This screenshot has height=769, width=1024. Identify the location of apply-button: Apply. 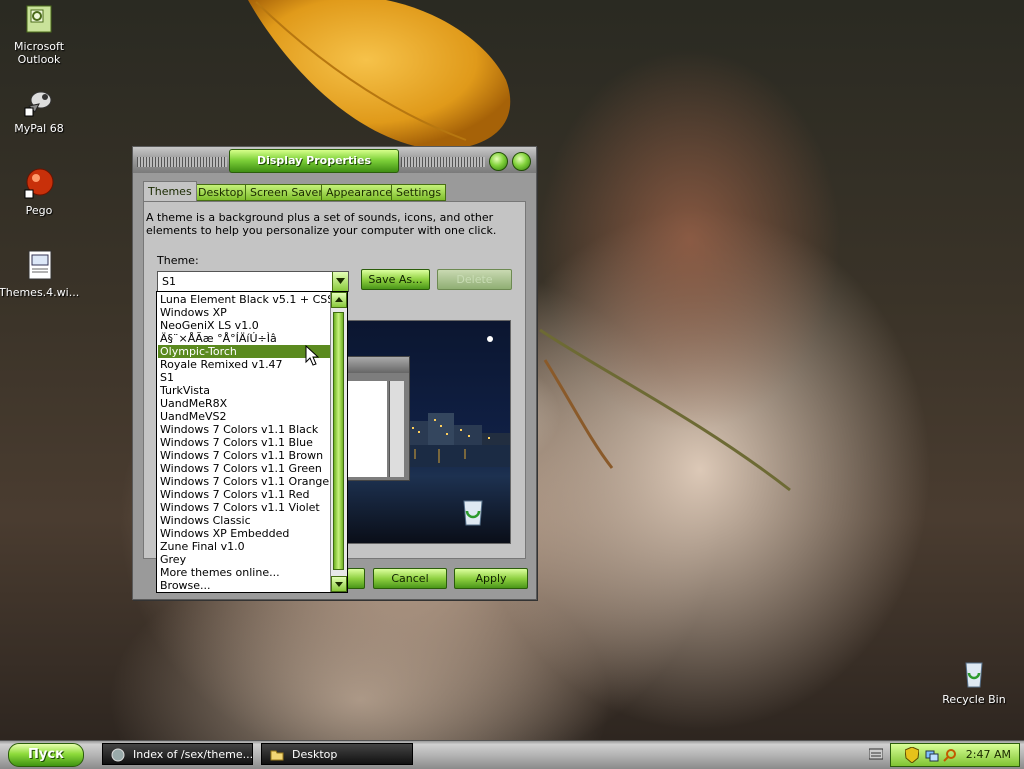
(491, 578).